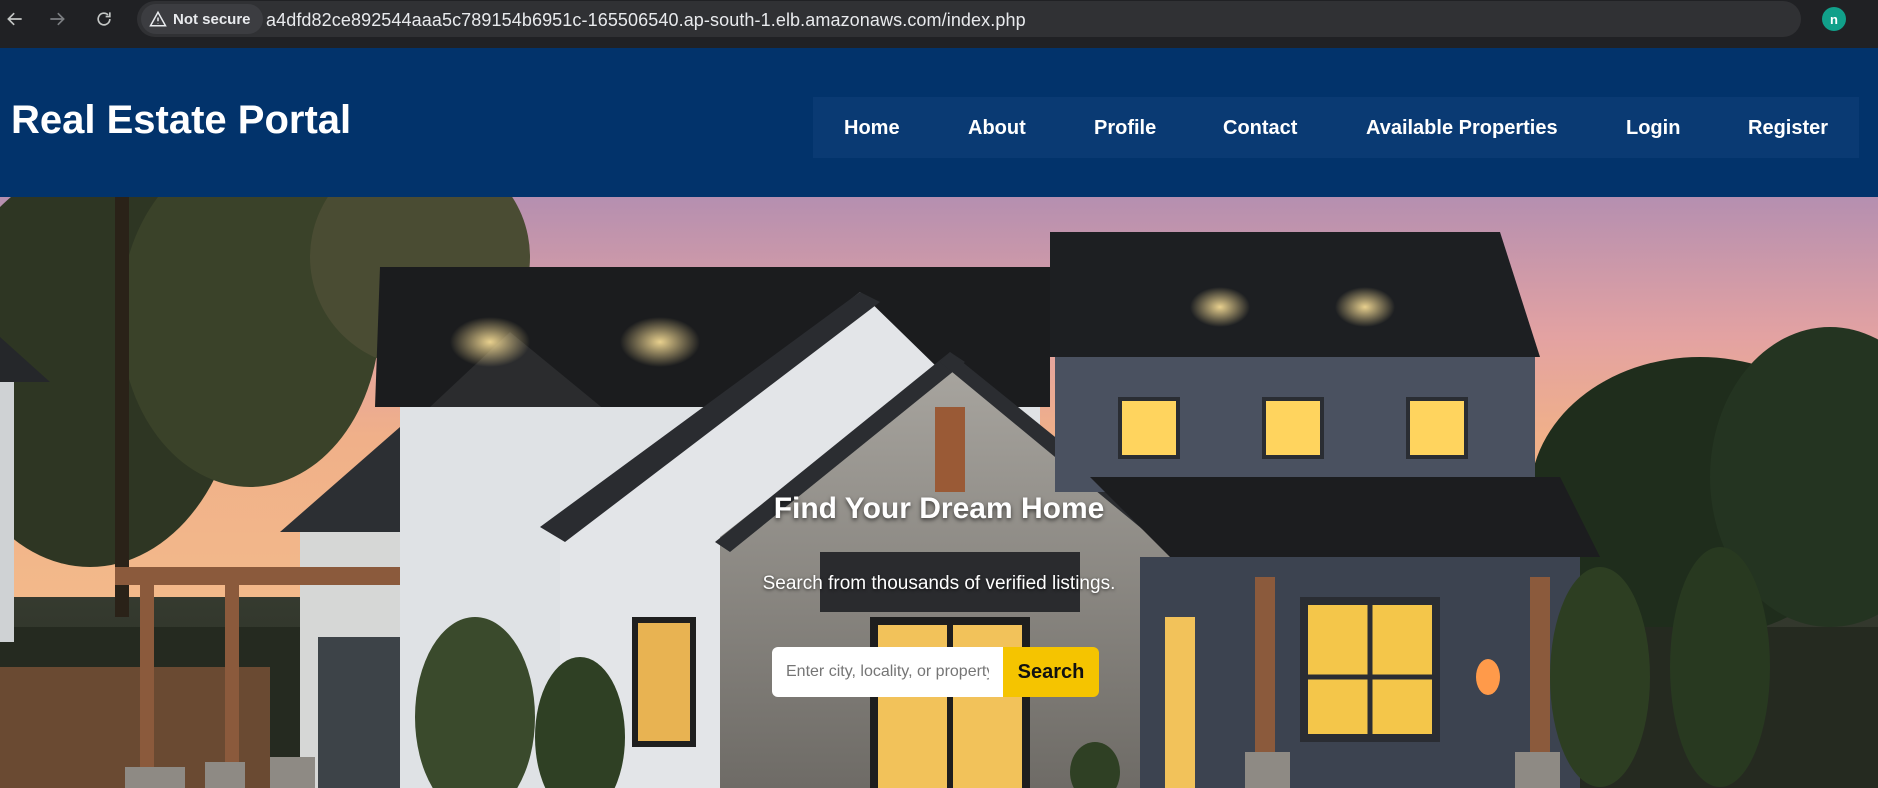 The height and width of the screenshot is (788, 1878). What do you see at coordinates (158, 18) in the screenshot?
I see `warning-icon` at bounding box center [158, 18].